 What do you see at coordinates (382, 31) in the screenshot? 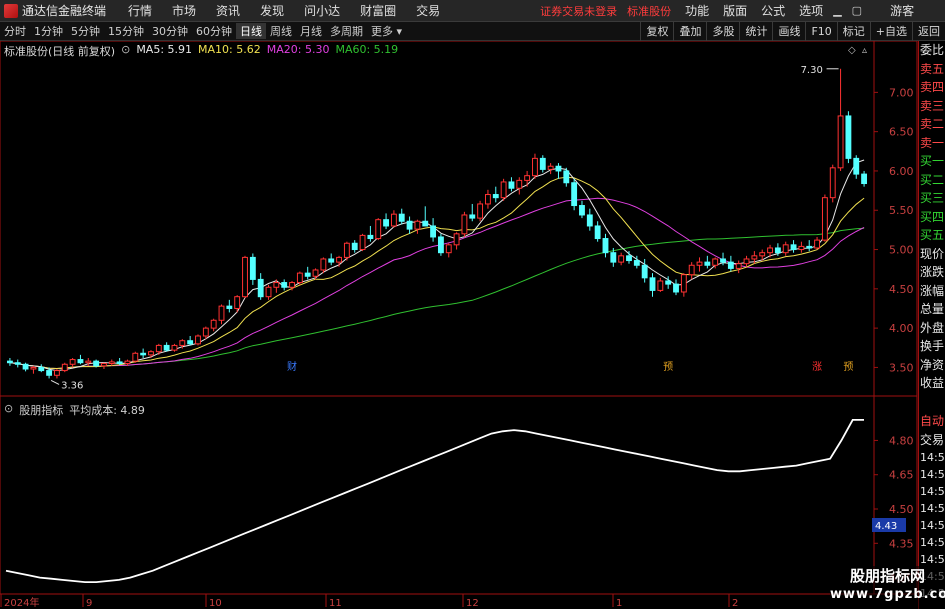
I see `period-more-label: 更多` at bounding box center [382, 31].